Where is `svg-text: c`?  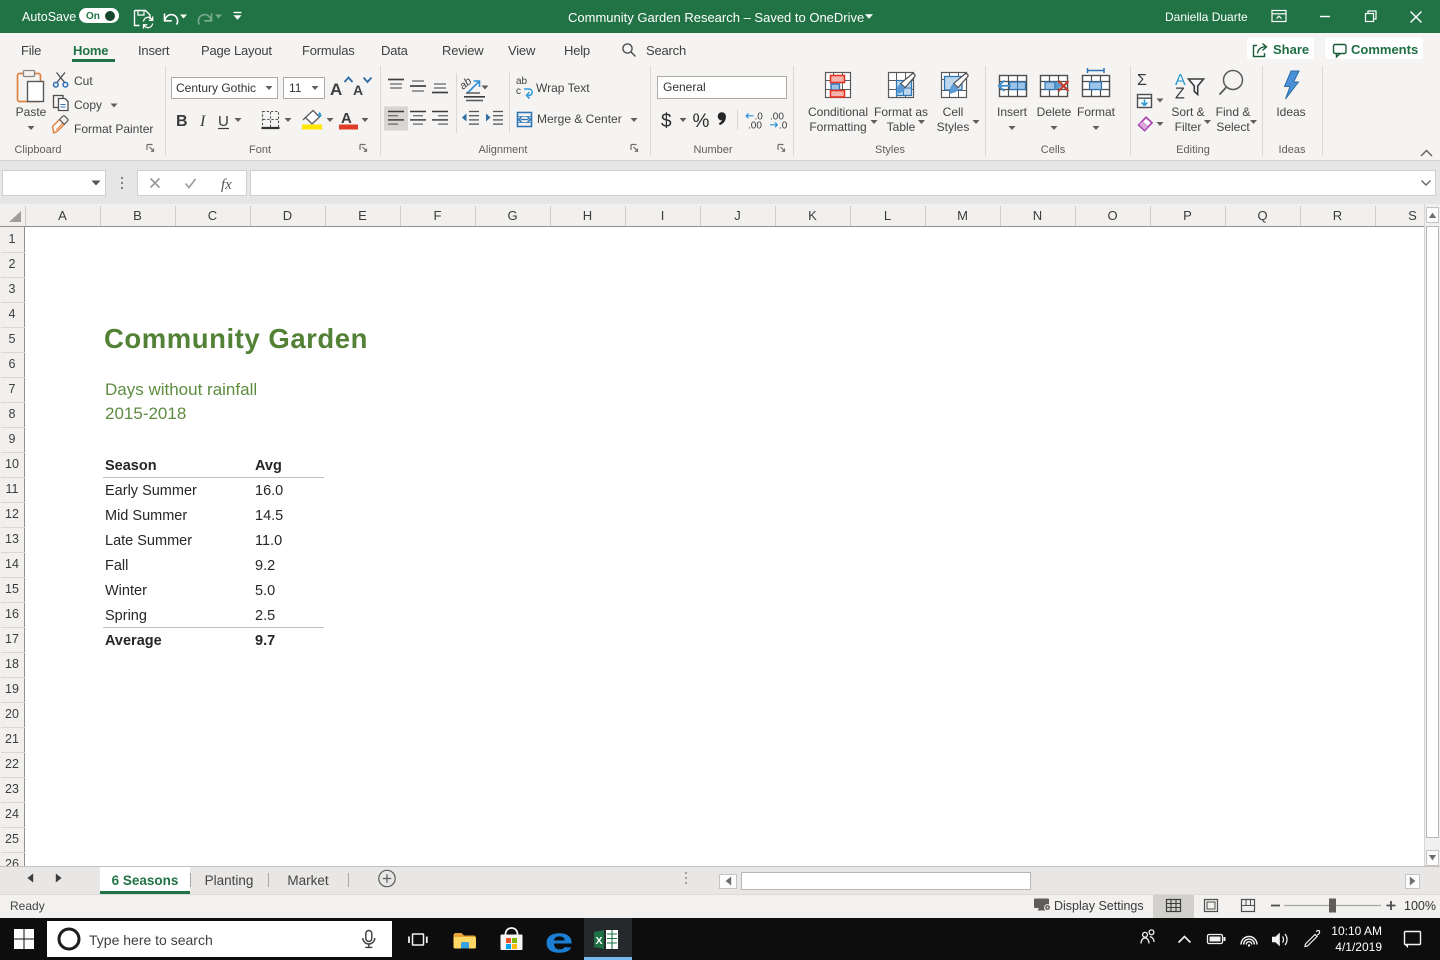
svg-text: c is located at coordinates (518, 91).